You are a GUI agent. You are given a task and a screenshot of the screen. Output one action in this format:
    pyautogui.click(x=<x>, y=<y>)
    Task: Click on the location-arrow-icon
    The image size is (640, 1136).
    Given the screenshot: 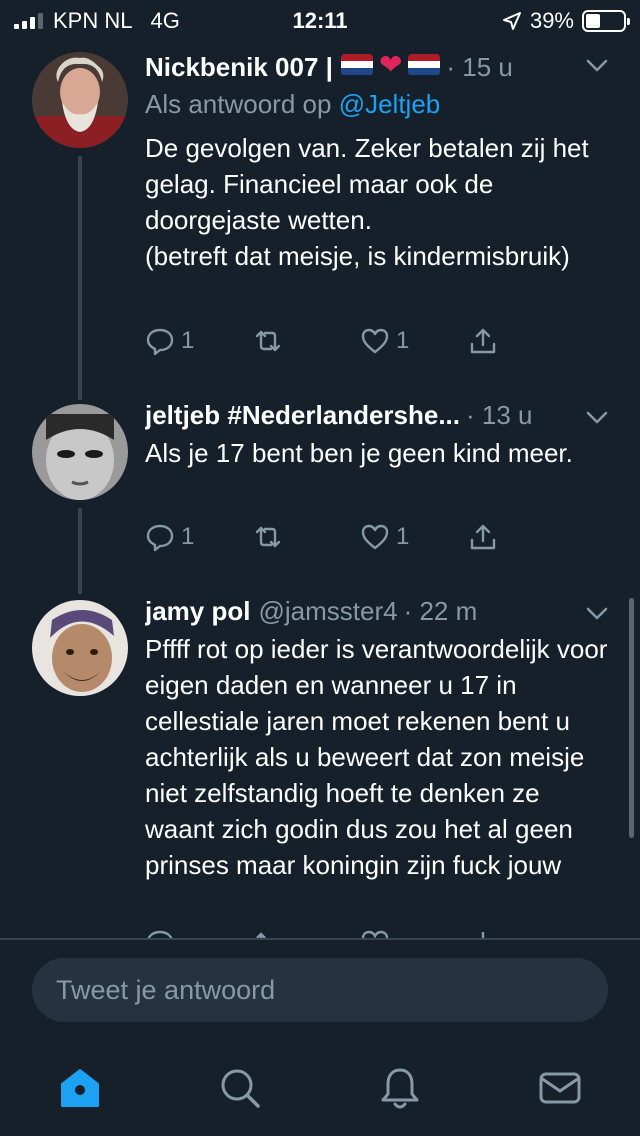 What is the action you would take?
    pyautogui.click(x=511, y=21)
    